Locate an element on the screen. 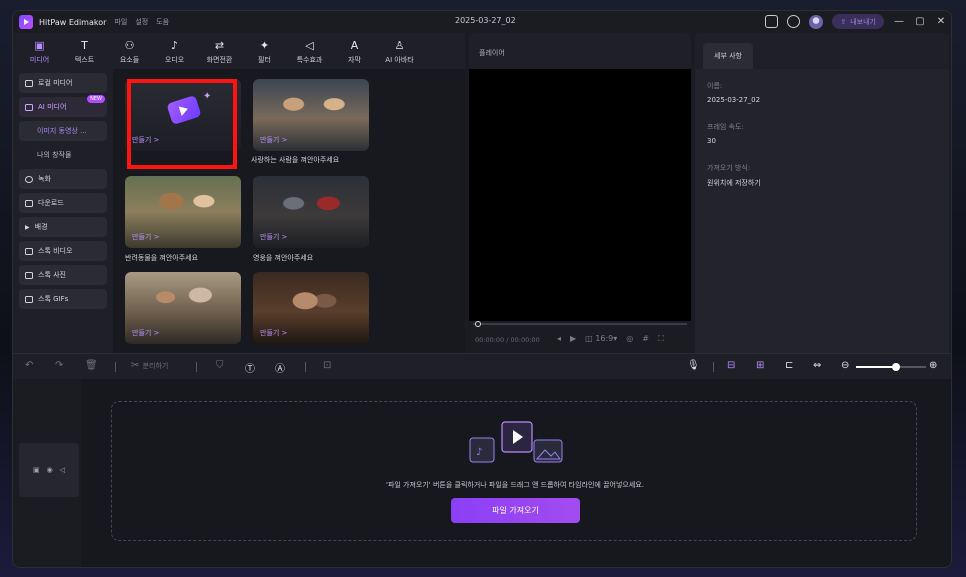 This screenshot has width=966, height=577. sidebar-item-background: ▶ 배경 is located at coordinates (63, 227).